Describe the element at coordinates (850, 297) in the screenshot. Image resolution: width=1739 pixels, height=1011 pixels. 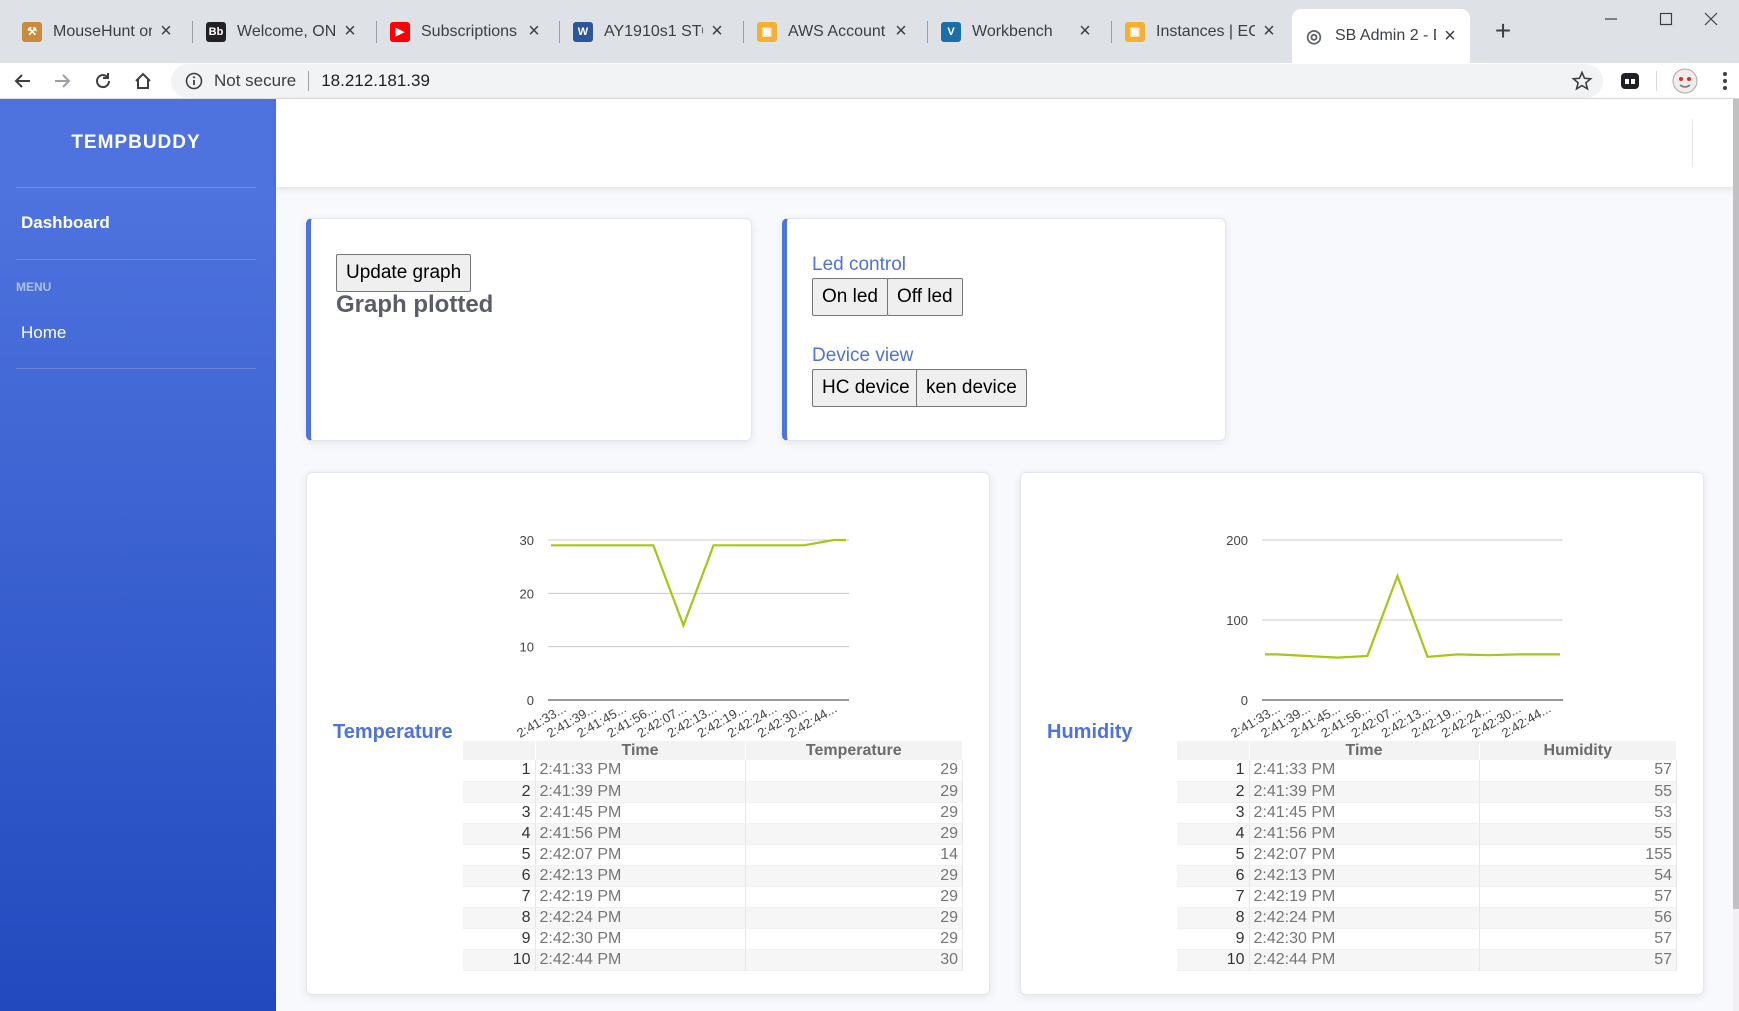
I see `led-on-button: On led` at that location.